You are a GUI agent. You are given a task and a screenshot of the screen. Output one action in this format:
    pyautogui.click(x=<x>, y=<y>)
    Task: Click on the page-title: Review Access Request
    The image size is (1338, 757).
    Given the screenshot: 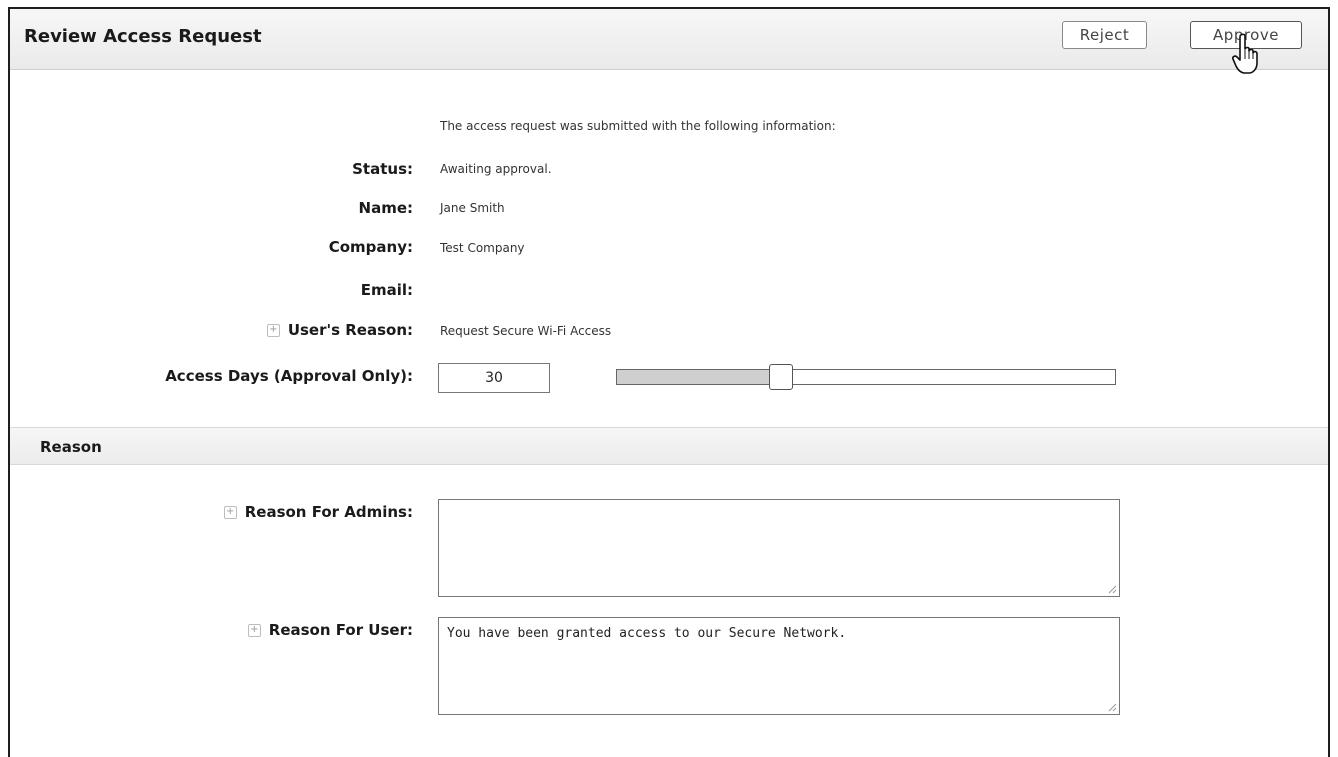 What is the action you would take?
    pyautogui.click(x=143, y=36)
    